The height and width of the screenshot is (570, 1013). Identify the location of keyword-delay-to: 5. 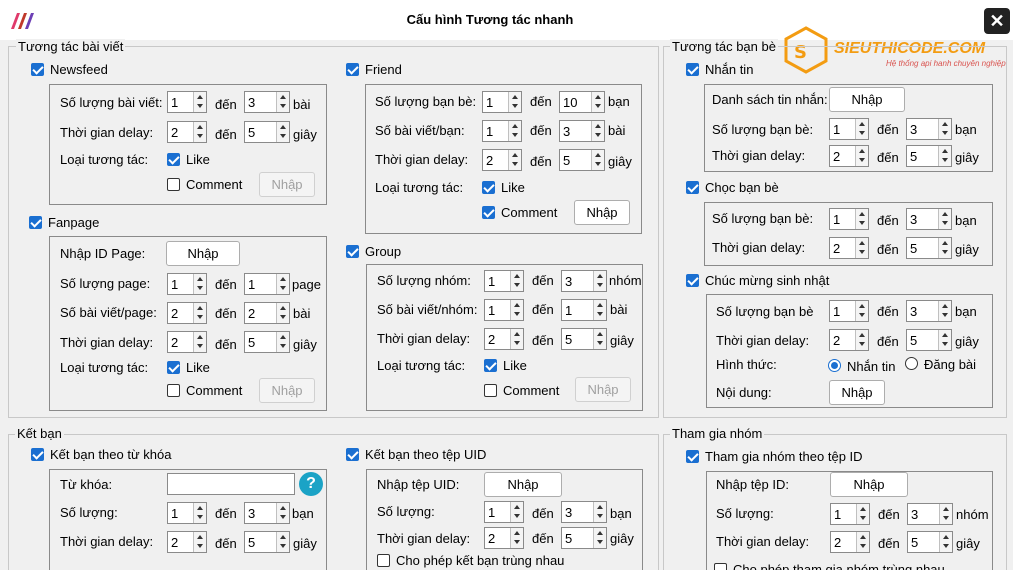
(267, 542).